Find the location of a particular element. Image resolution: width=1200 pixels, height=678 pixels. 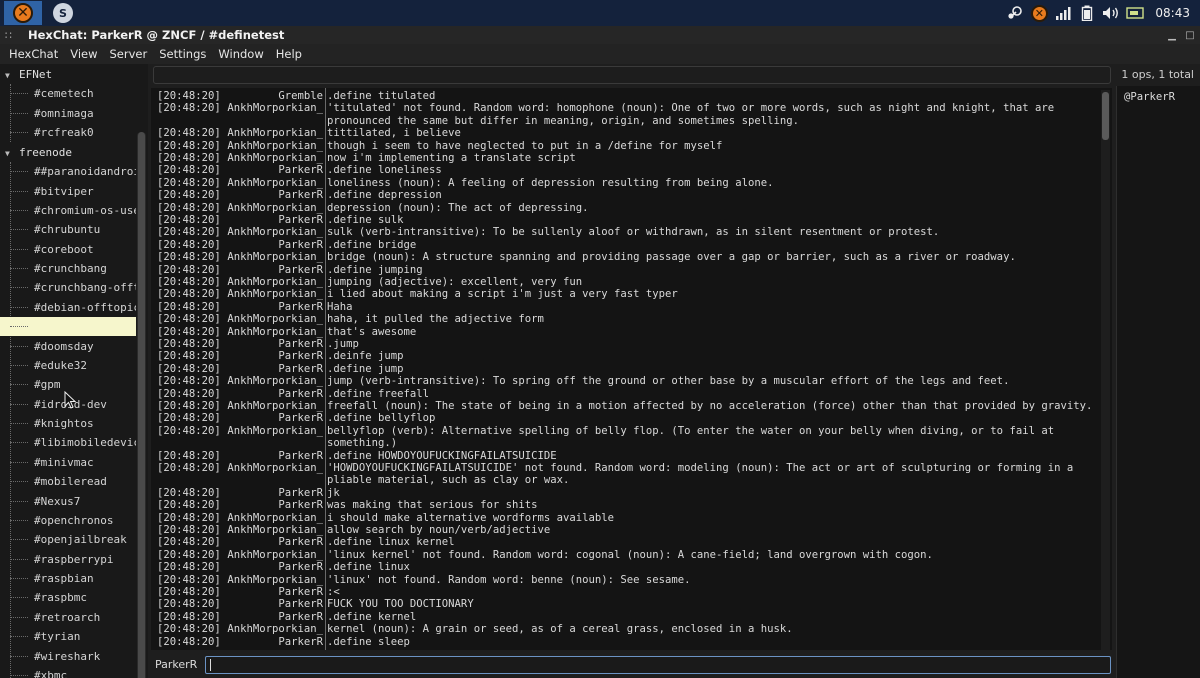

tree-scrollbar-thumb is located at coordinates (141, 405).